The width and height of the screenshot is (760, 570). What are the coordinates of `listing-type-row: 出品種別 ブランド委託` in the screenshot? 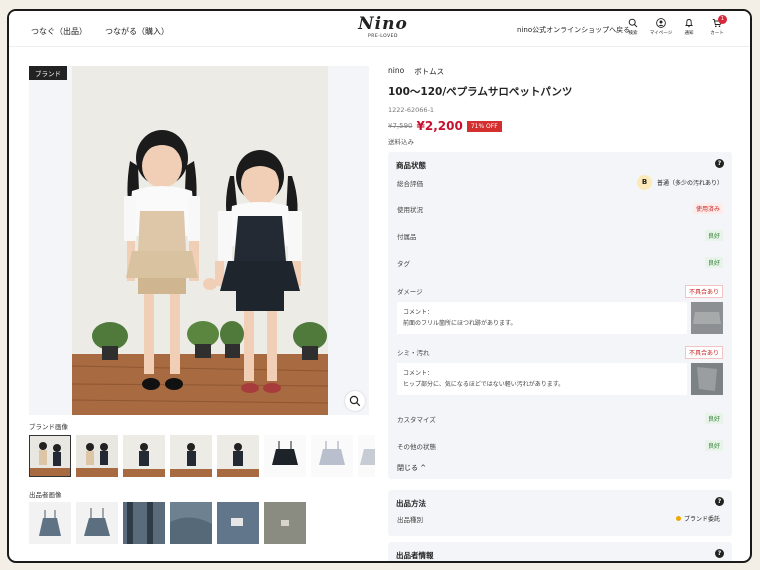 It's located at (560, 519).